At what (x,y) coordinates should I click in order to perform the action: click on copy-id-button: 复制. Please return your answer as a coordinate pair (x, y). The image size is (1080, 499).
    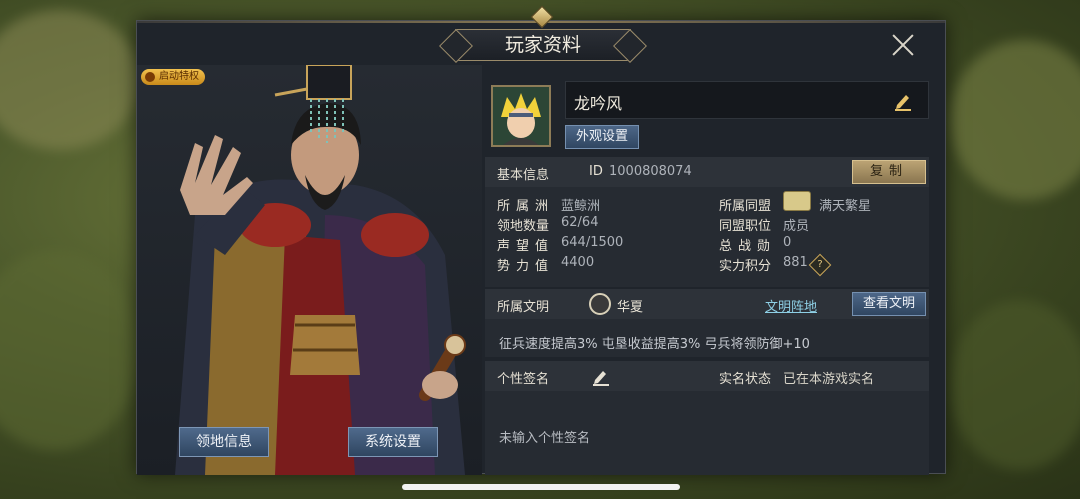
    Looking at the image, I should click on (889, 172).